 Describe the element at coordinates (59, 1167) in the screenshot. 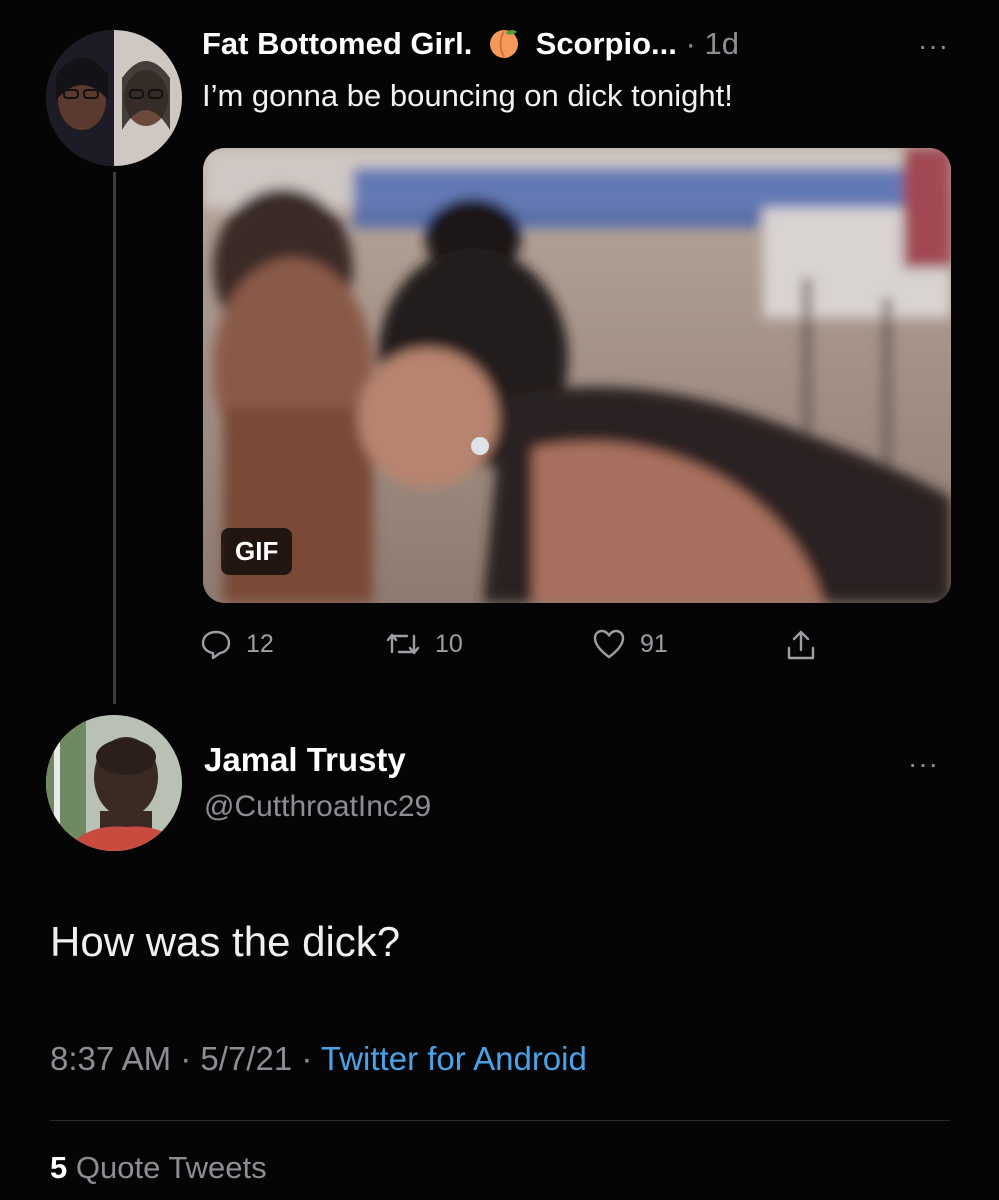

I see `quote-count: 5` at that location.